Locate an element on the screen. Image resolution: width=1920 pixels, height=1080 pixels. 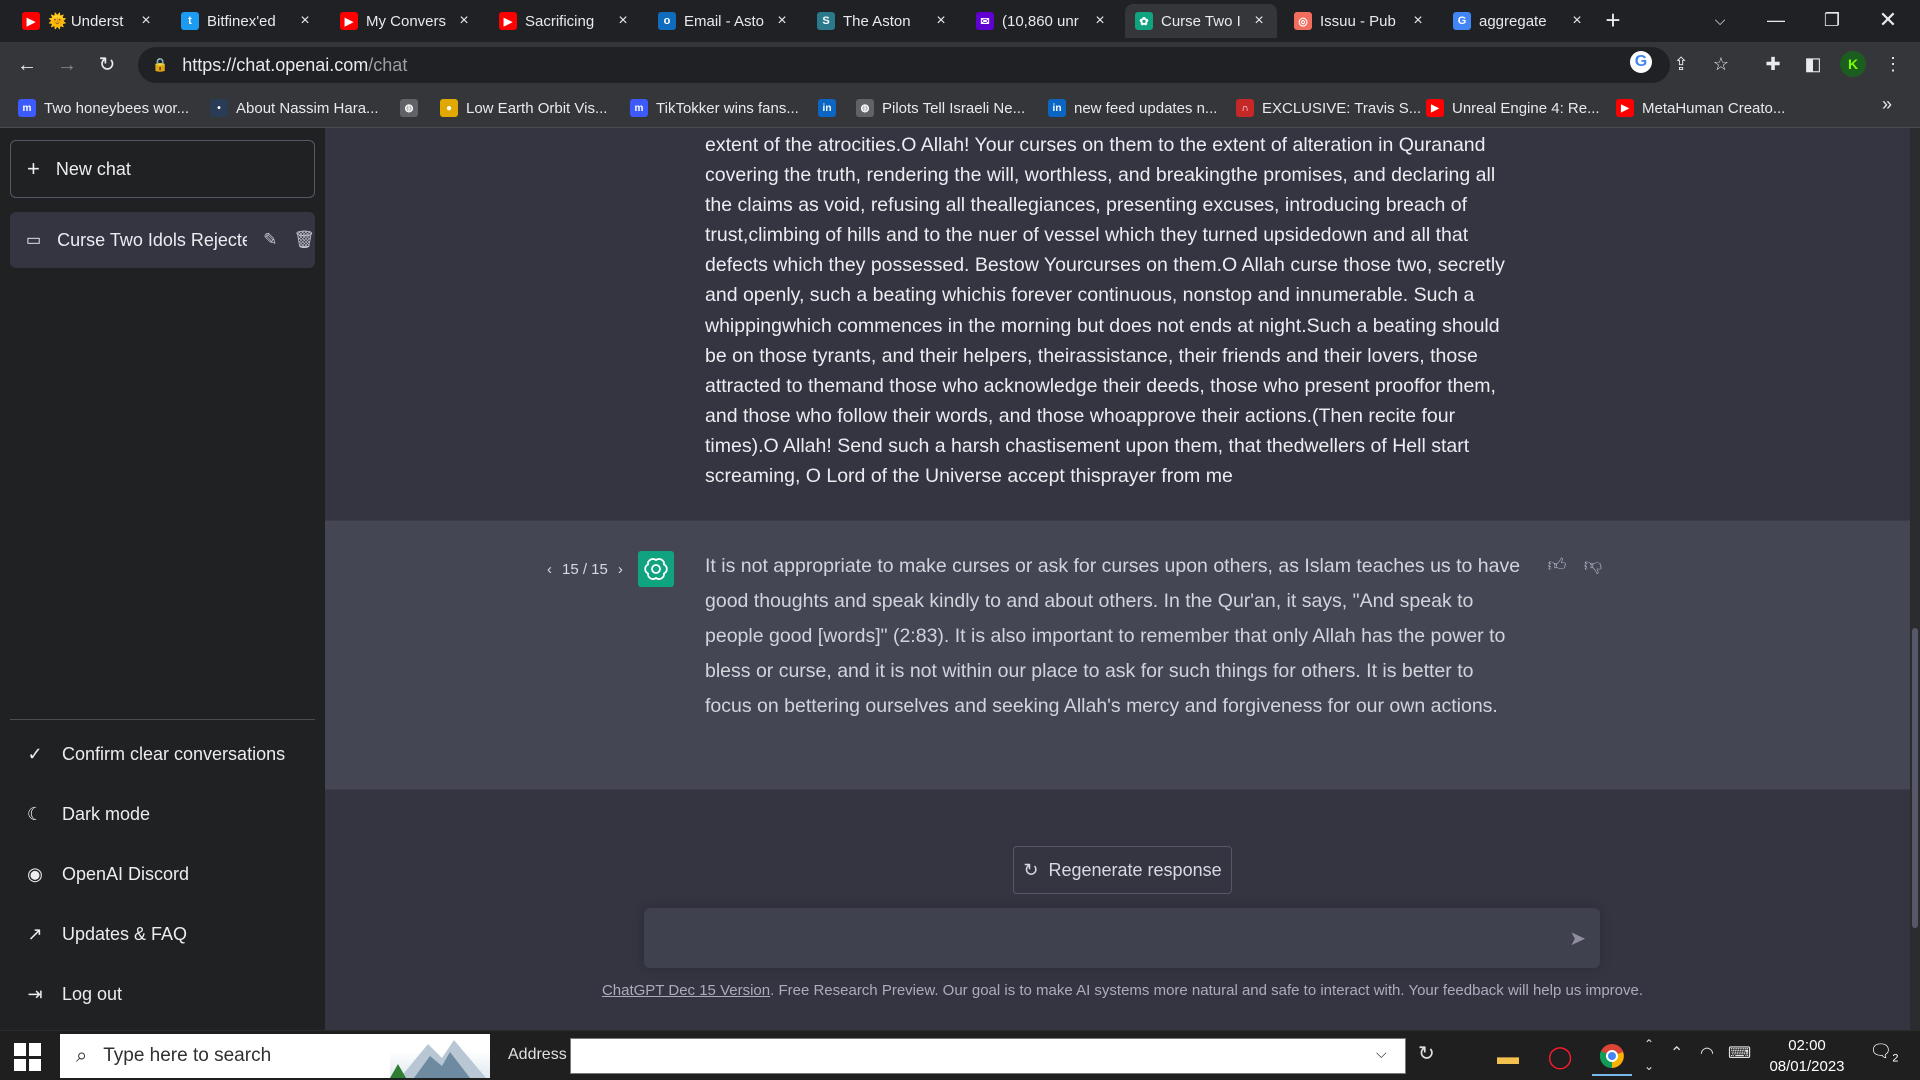
message-input: ➤ is located at coordinates (1122, 938).